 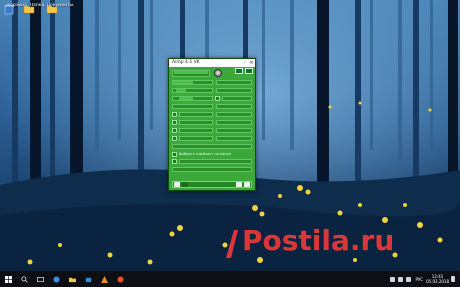 I want to click on playlist-icon, so click(x=239, y=184).